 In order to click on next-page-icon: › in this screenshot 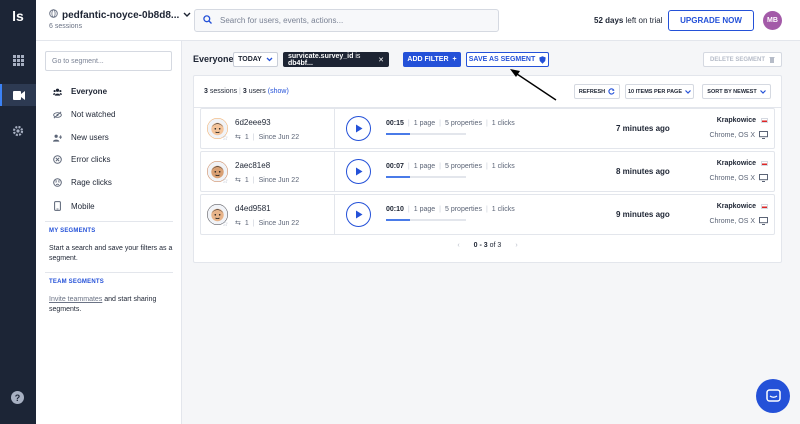, I will do `click(516, 245)`.